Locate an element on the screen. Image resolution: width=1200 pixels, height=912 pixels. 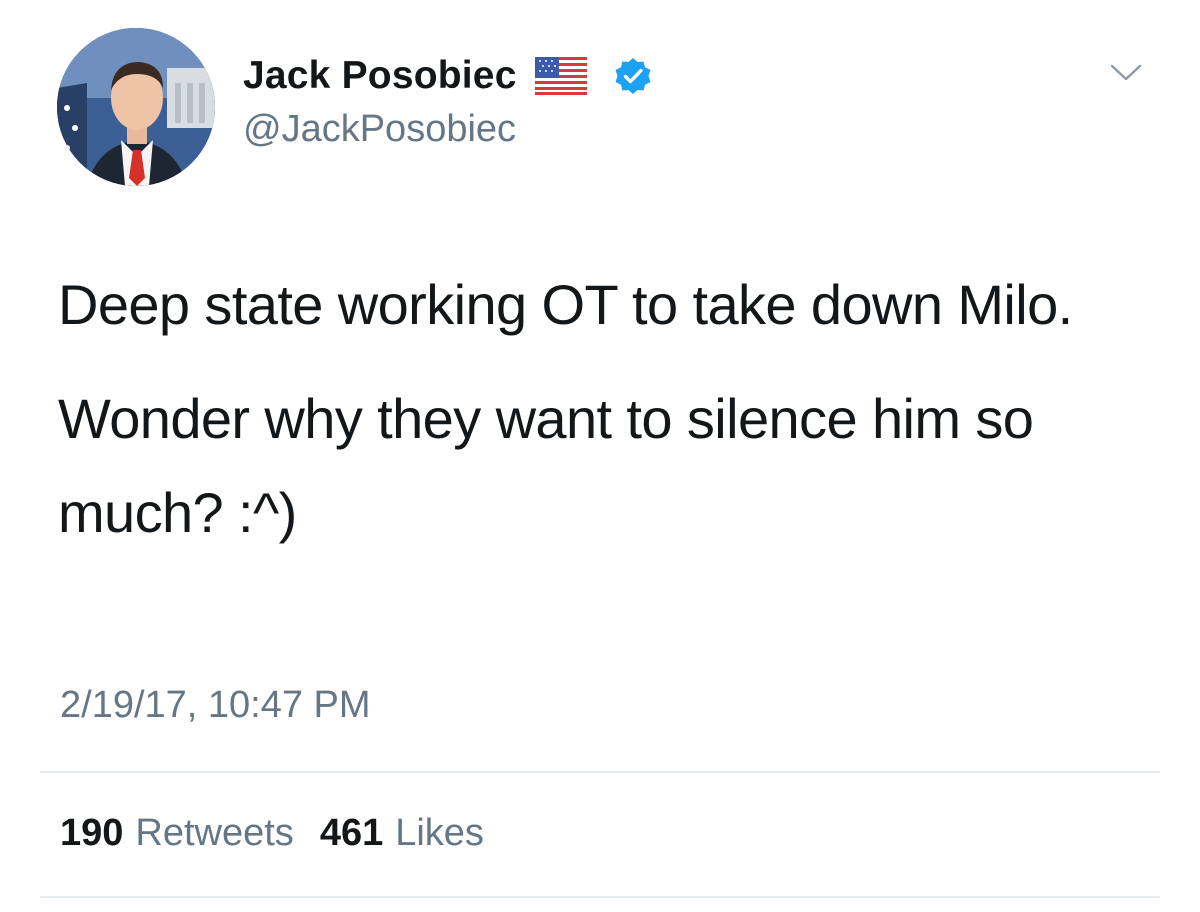
retweets-stat: 190 Retweets is located at coordinates (177, 833).